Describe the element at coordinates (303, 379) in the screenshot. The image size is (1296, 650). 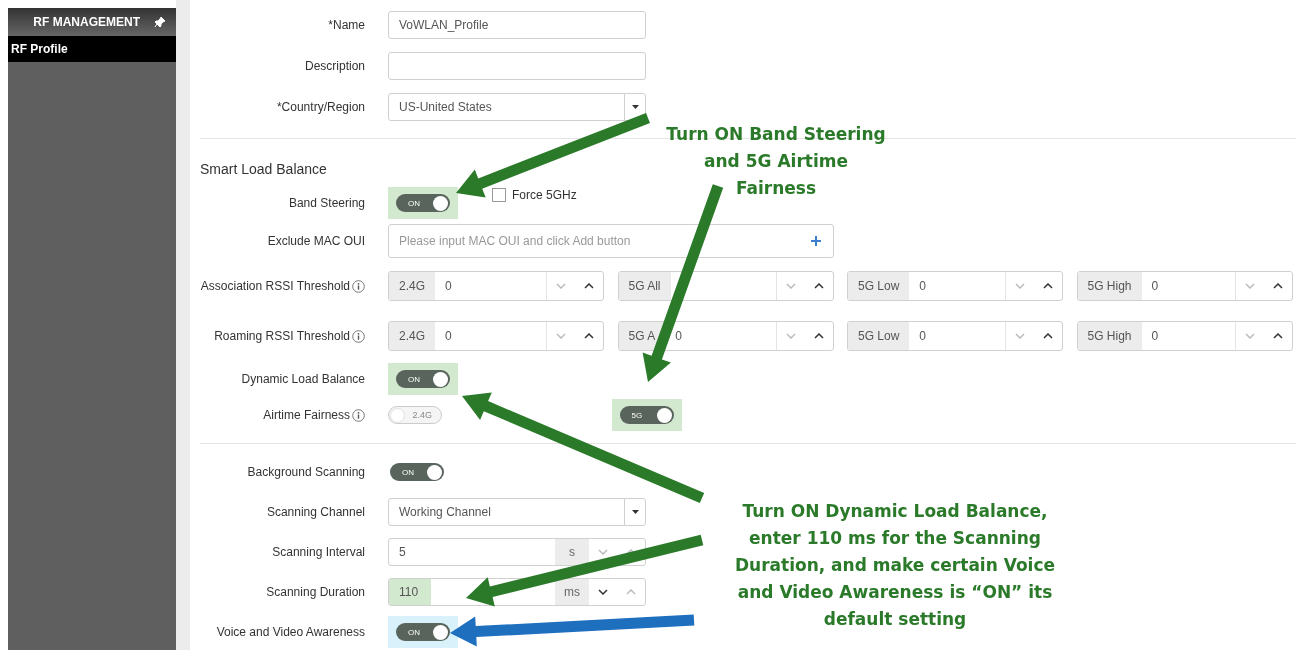
I see `field-label: Dynamic Load Balance` at that location.